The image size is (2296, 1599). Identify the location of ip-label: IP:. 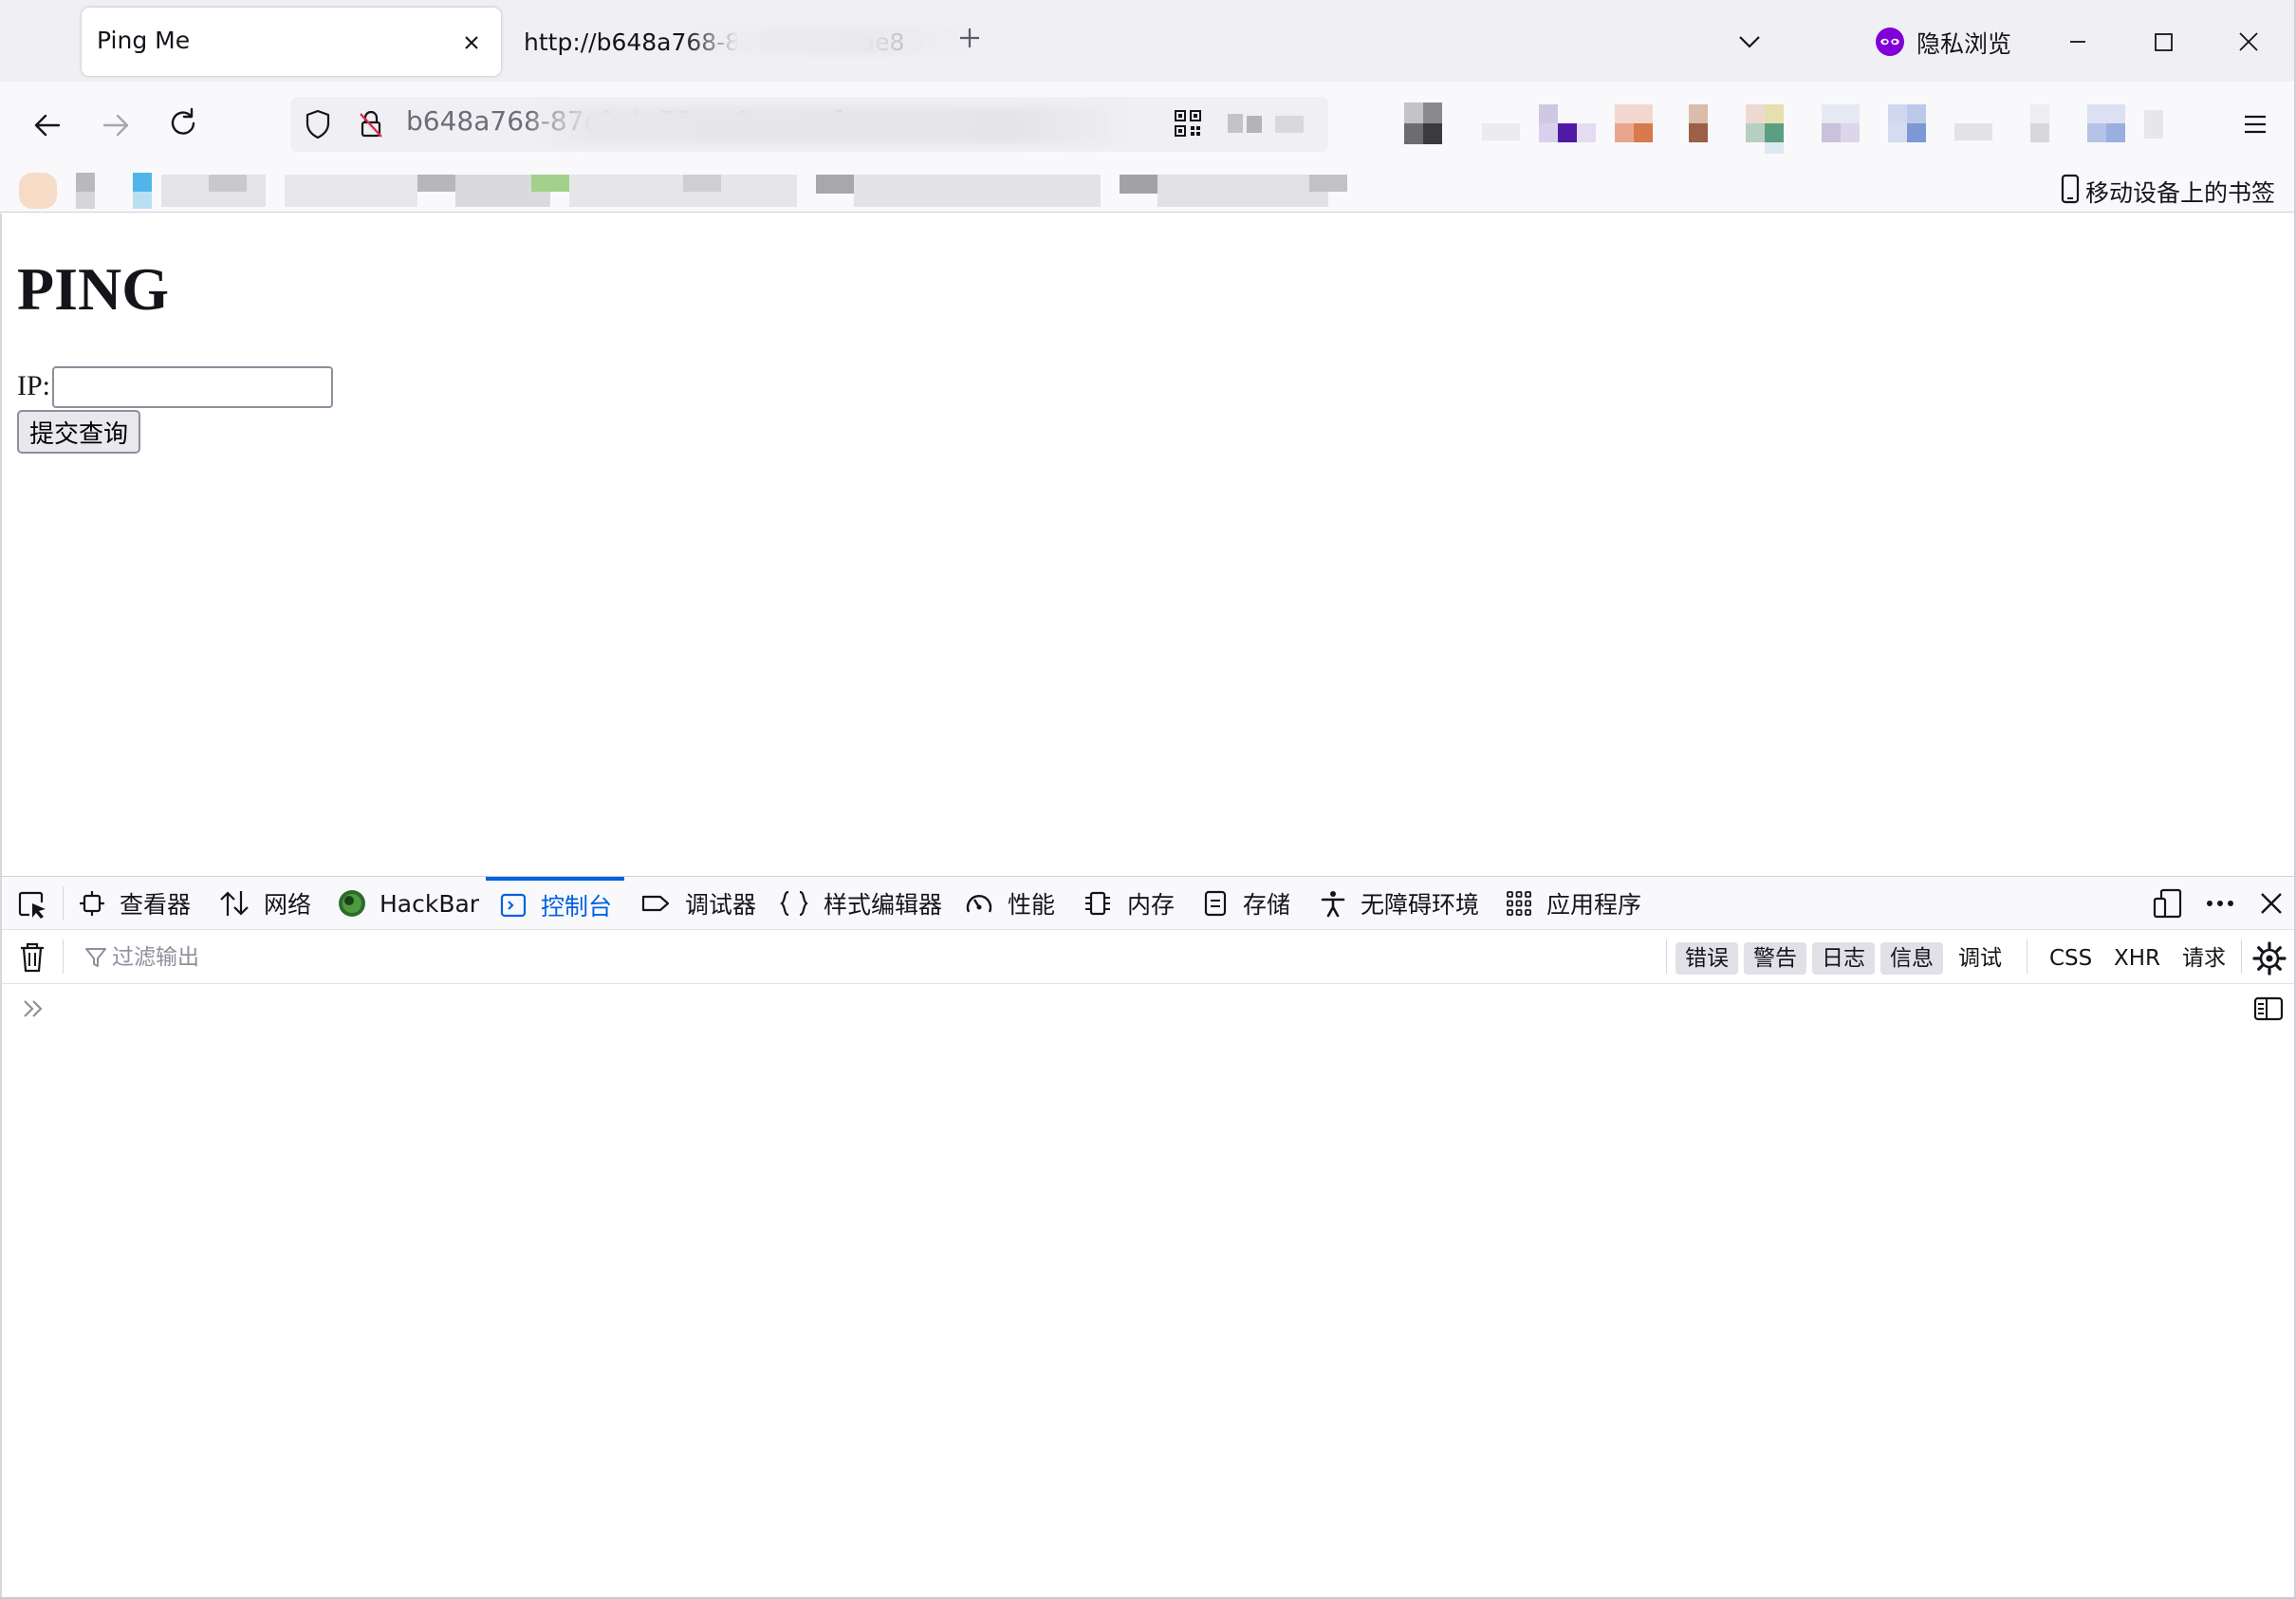
(34, 385).